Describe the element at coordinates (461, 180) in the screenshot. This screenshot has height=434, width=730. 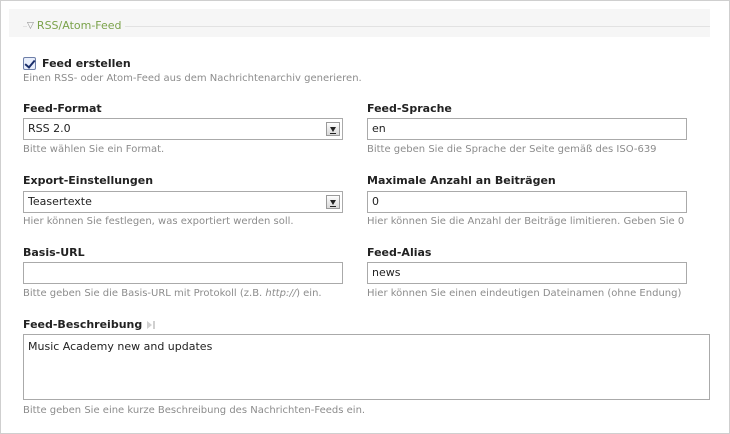
I see `max-items-label: Maximale Anzahl an Beiträgen` at that location.